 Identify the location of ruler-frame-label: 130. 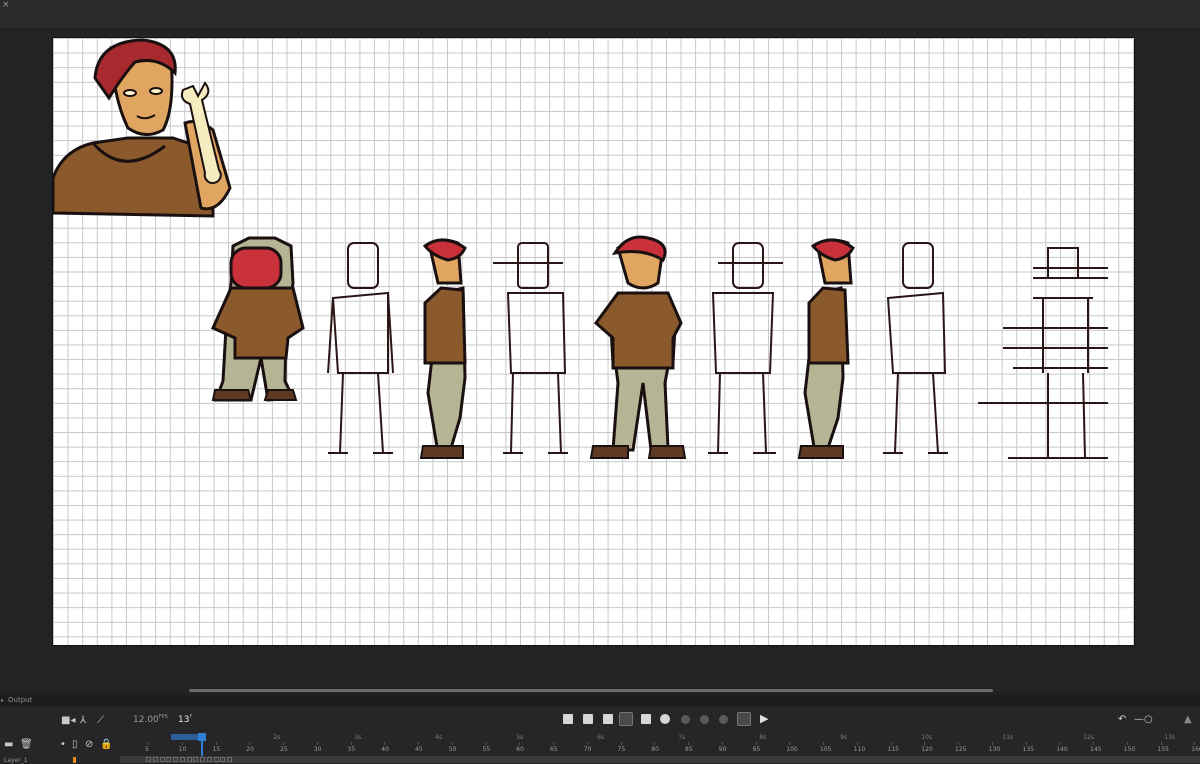
(994, 749).